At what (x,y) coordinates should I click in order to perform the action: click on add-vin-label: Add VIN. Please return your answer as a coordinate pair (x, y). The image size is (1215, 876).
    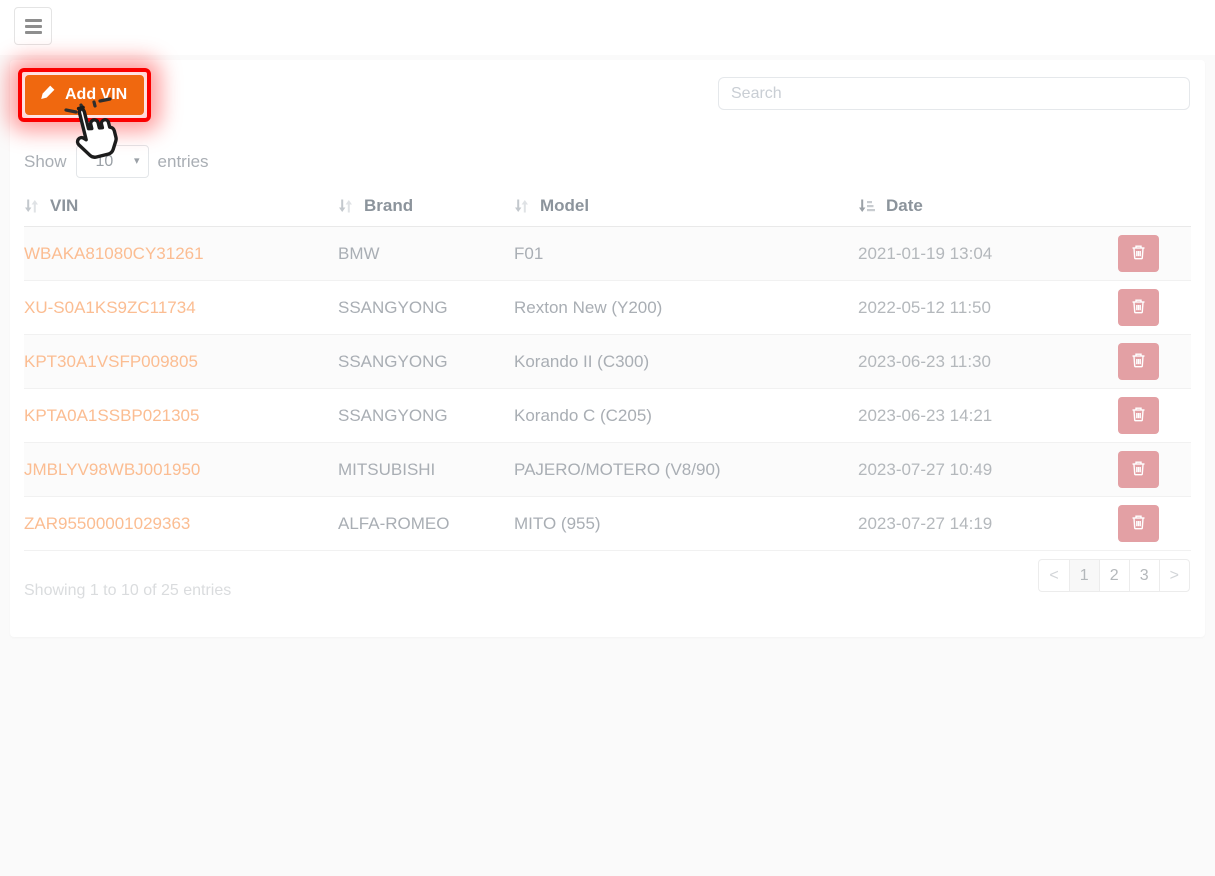
    Looking at the image, I should click on (96, 94).